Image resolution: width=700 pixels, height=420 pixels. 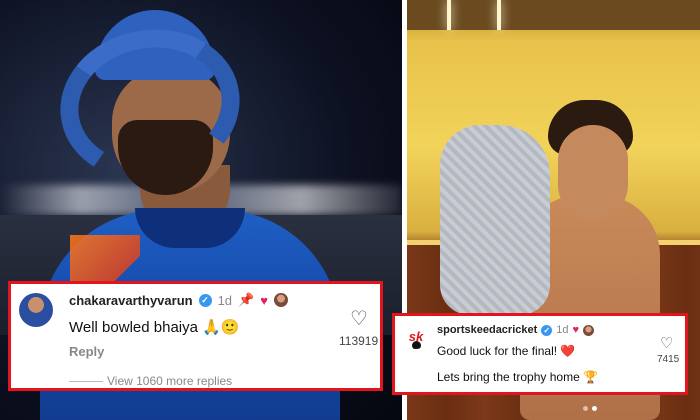 I want to click on comment-body: Lets bring the trophy home, so click(x=508, y=377).